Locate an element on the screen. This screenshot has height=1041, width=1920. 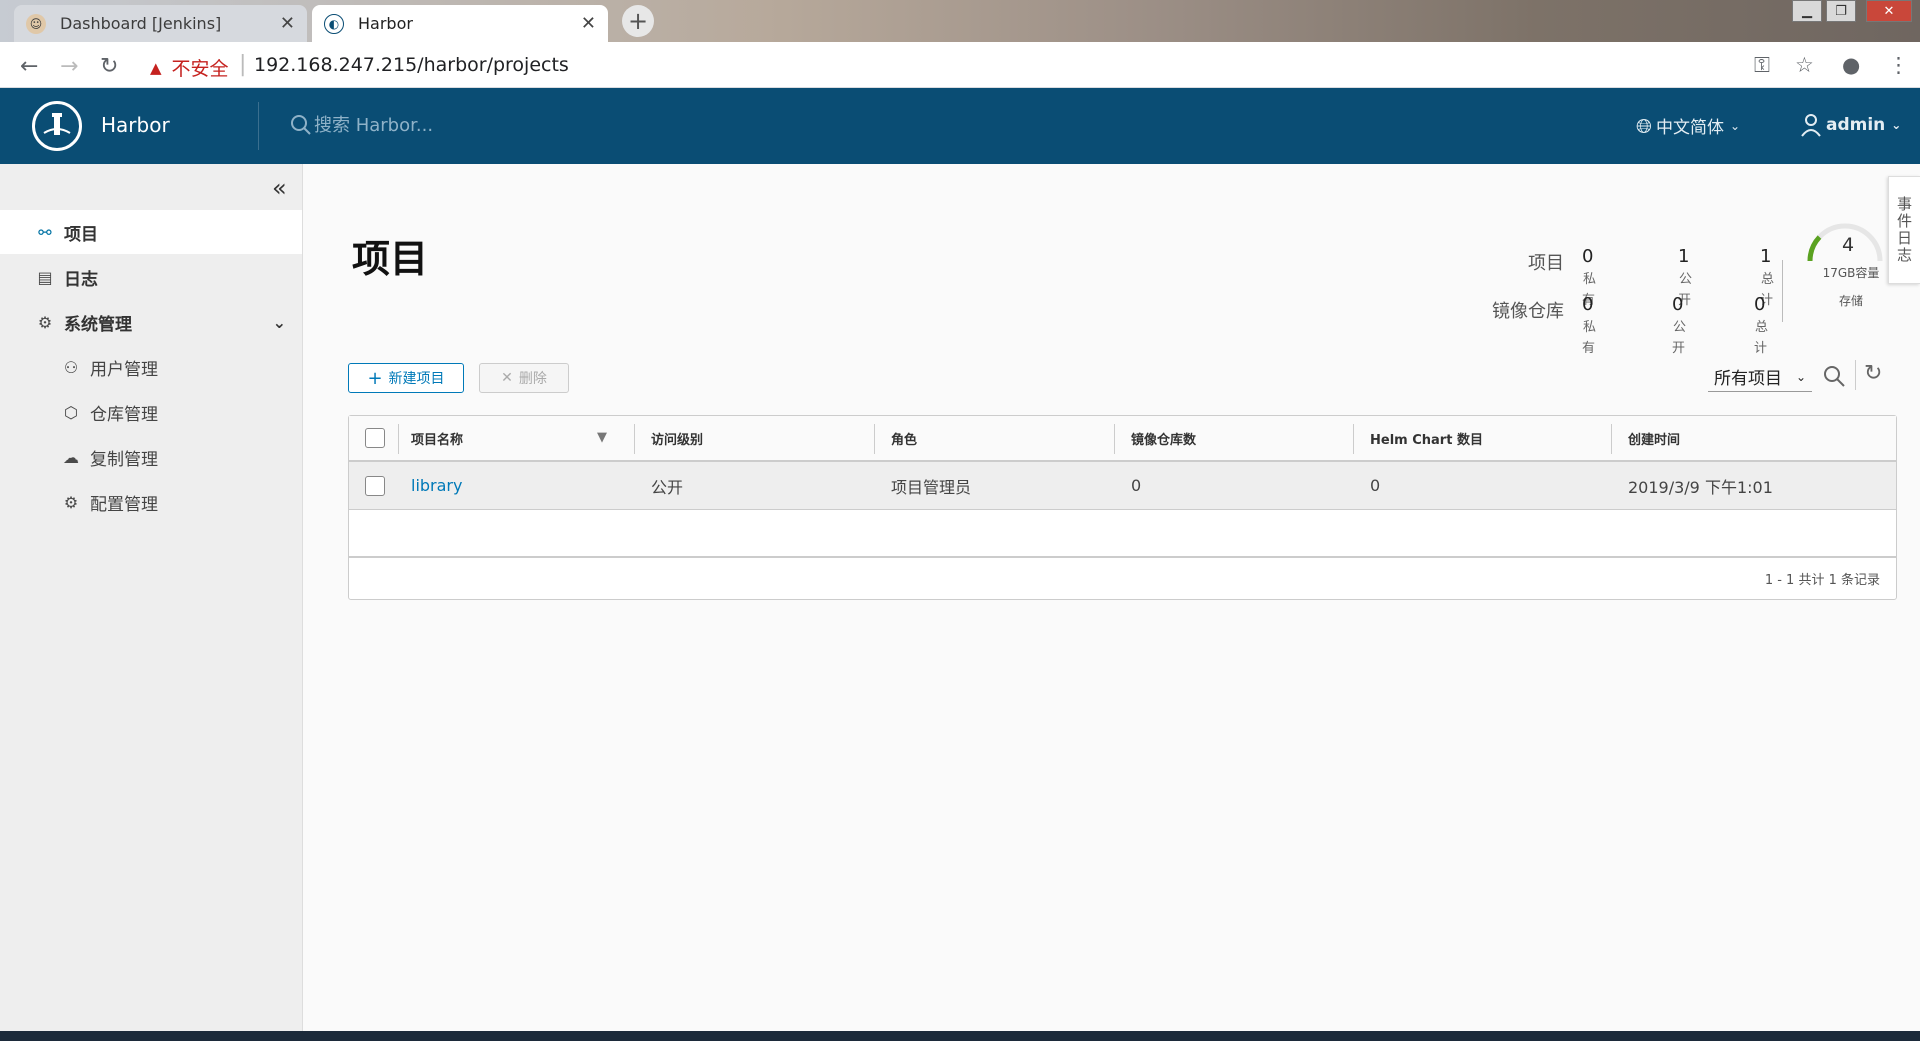
app-brand: Harbor is located at coordinates (135, 125).